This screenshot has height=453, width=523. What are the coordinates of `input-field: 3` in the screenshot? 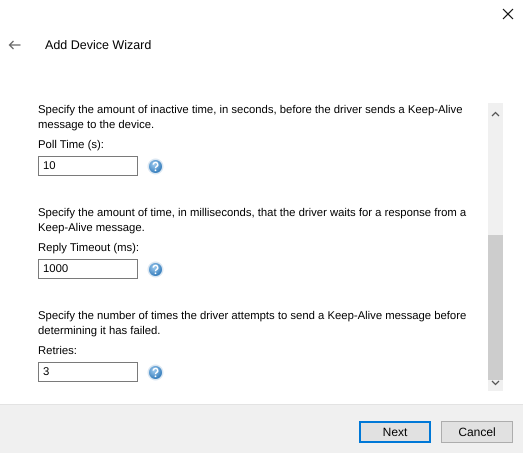 It's located at (88, 372).